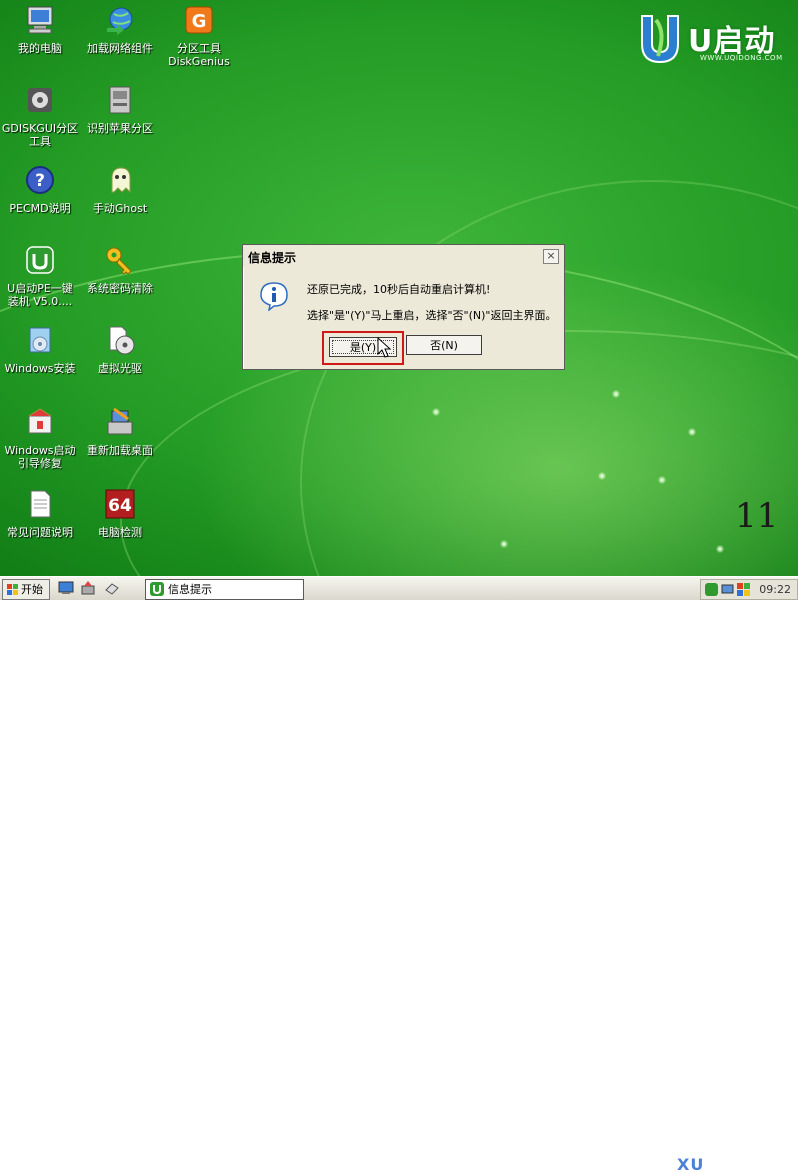  Describe the element at coordinates (112, 588) in the screenshot. I see `quicklaunch-drive-icon` at that location.